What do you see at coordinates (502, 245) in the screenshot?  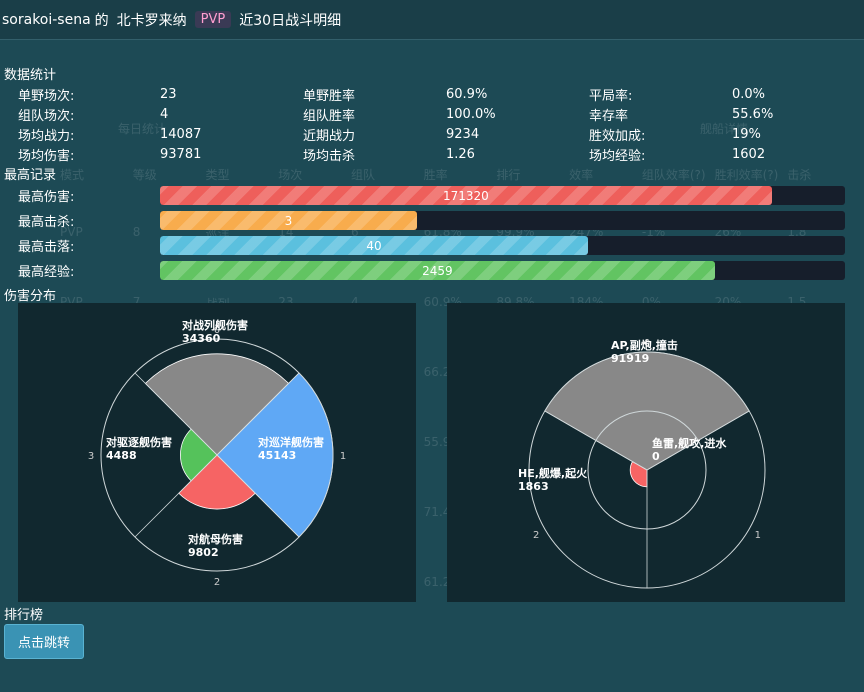 I see `record-bar: 40` at bounding box center [502, 245].